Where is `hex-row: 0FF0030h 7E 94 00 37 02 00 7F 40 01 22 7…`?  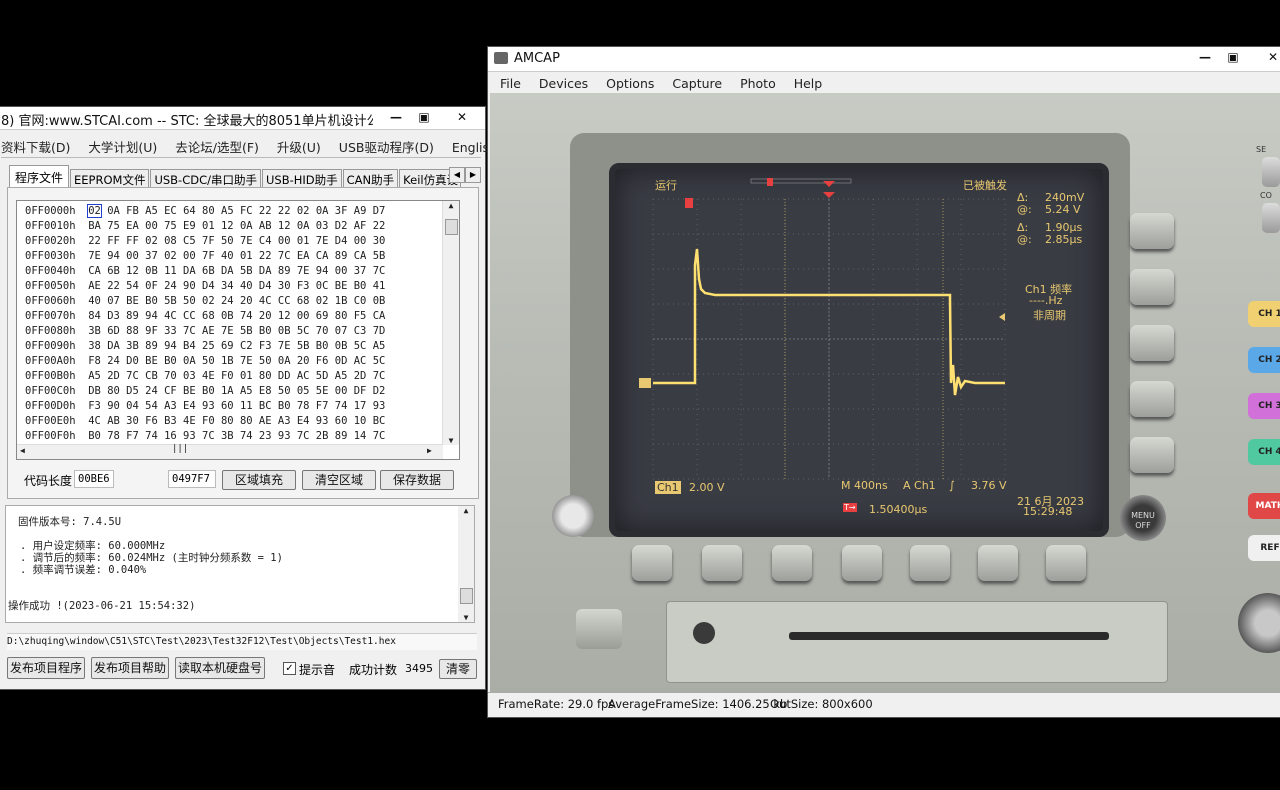
hex-row: 0FF0030h 7E 94 00 37 02 00 7F 40 01 22 7… is located at coordinates (205, 257).